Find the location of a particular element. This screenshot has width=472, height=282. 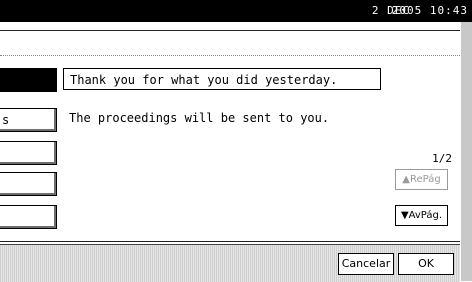

prev-page-button: ▲RePág is located at coordinates (421, 179).